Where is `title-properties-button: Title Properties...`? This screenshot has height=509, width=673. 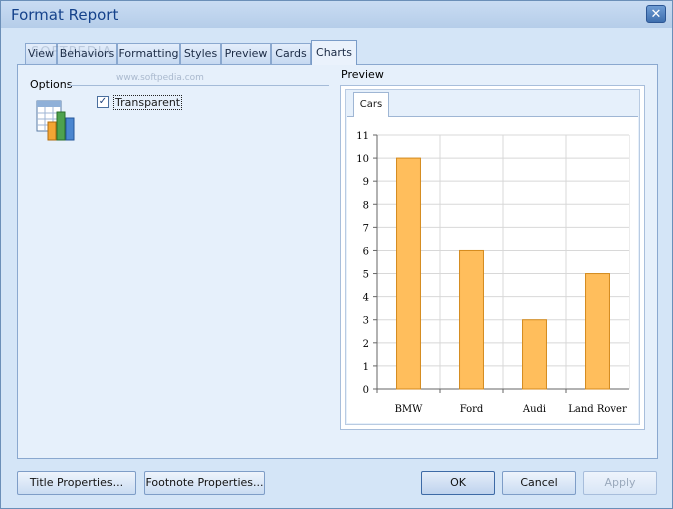
title-properties-button: Title Properties... is located at coordinates (76, 483).